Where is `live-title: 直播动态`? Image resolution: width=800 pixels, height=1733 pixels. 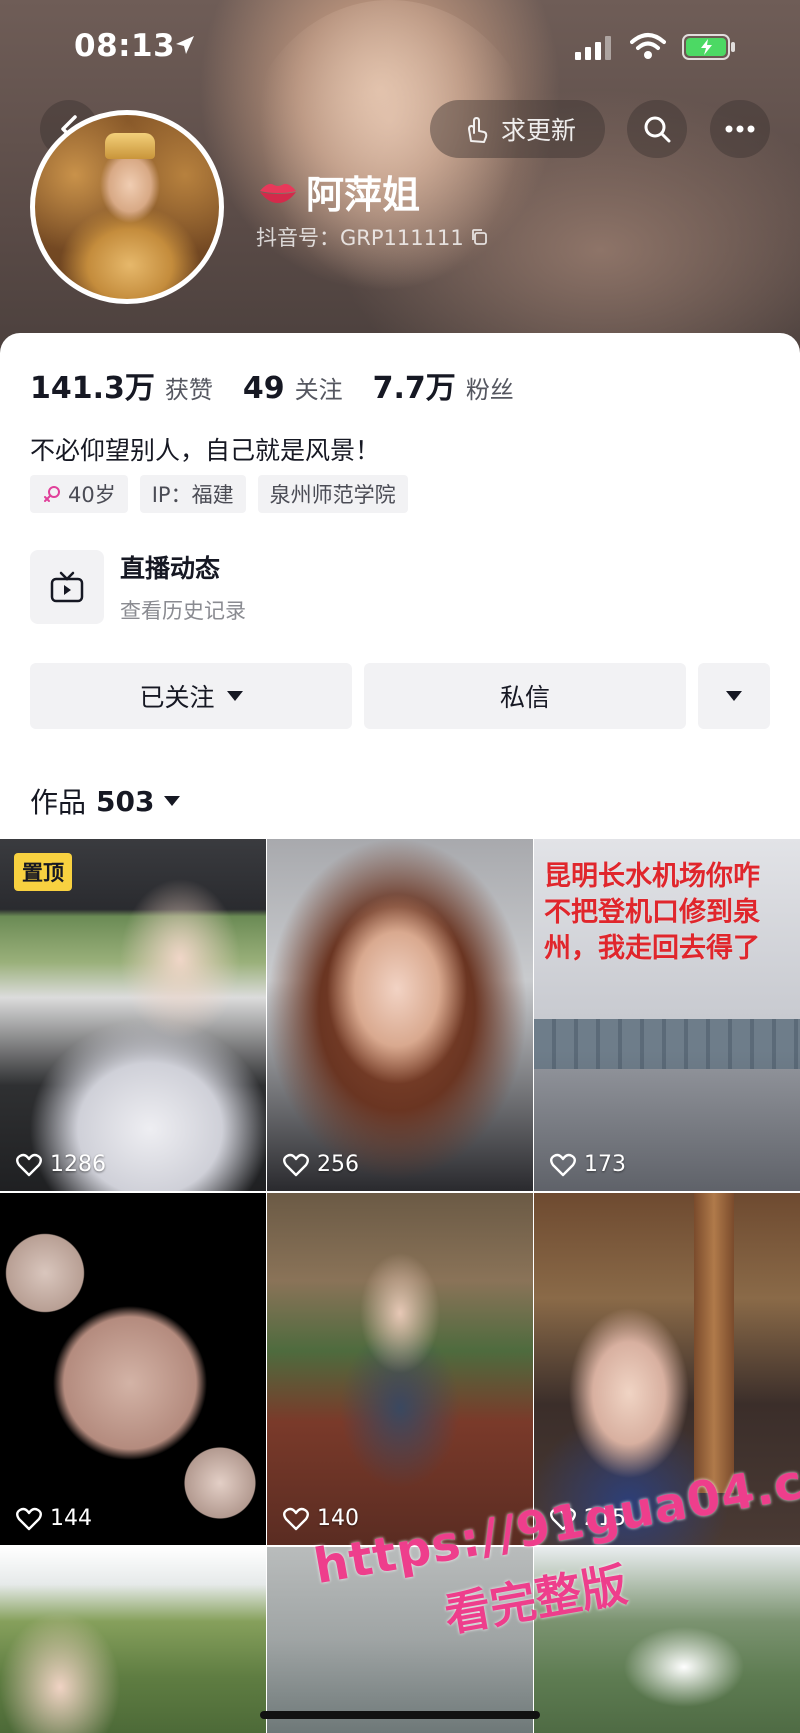 live-title: 直播动态 is located at coordinates (170, 568).